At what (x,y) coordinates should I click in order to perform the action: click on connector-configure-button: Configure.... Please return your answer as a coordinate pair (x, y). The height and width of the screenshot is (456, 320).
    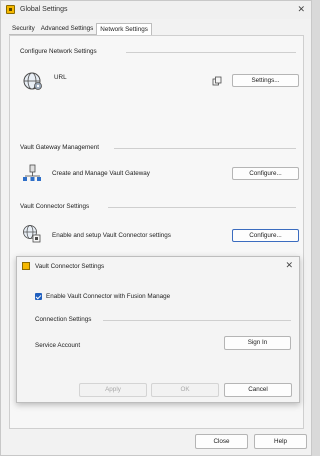
    Looking at the image, I should click on (265, 235).